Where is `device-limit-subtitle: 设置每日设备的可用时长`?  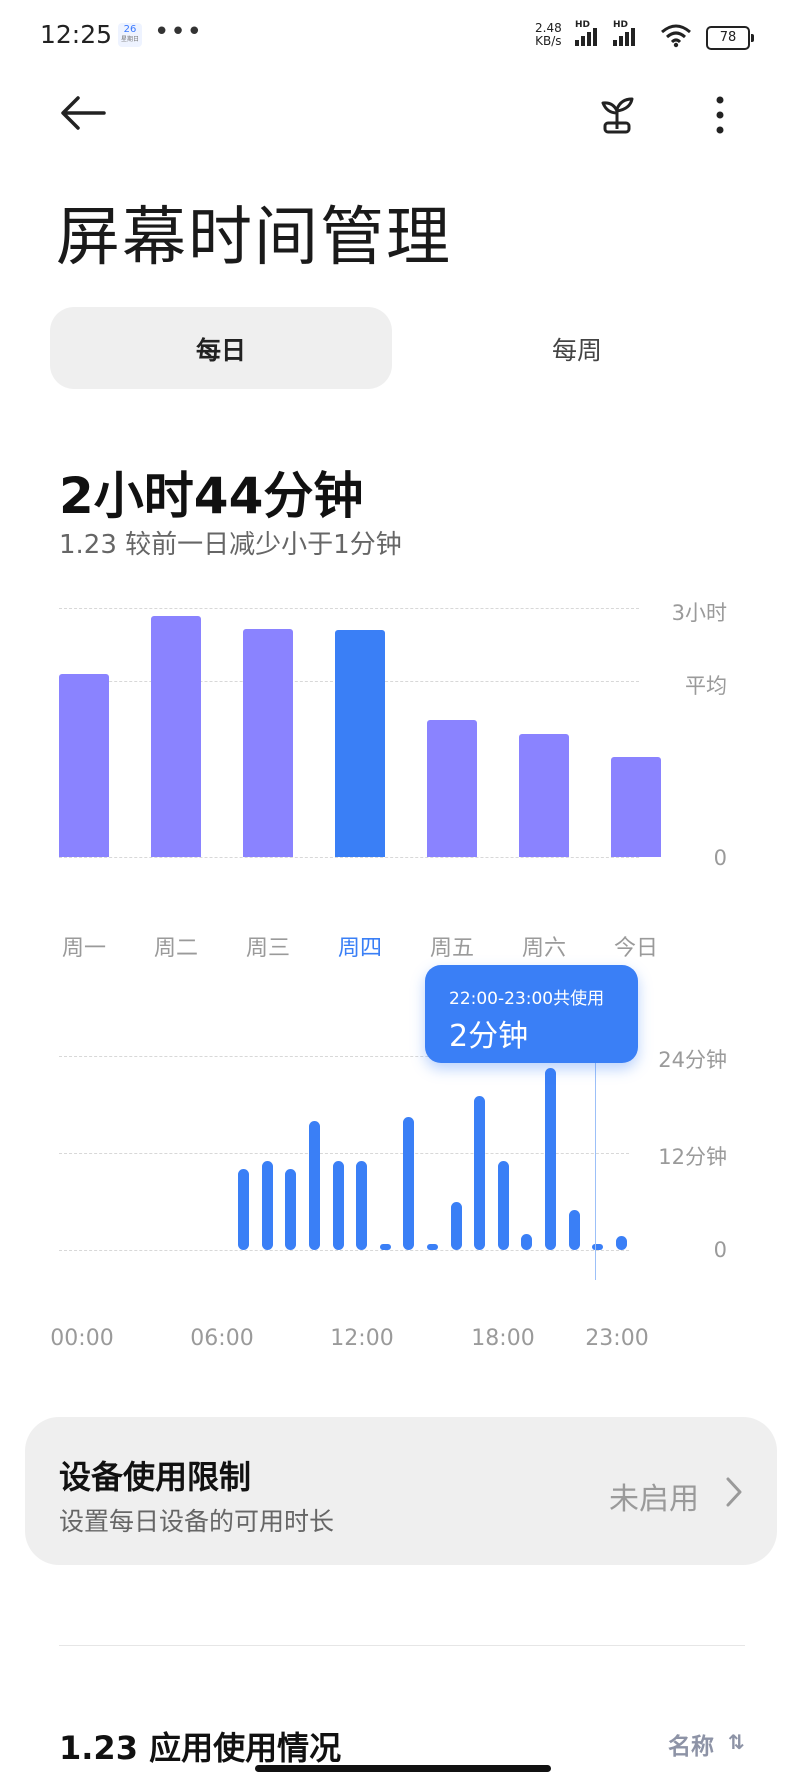
device-limit-subtitle: 设置每日设备的可用时长 is located at coordinates (197, 1521).